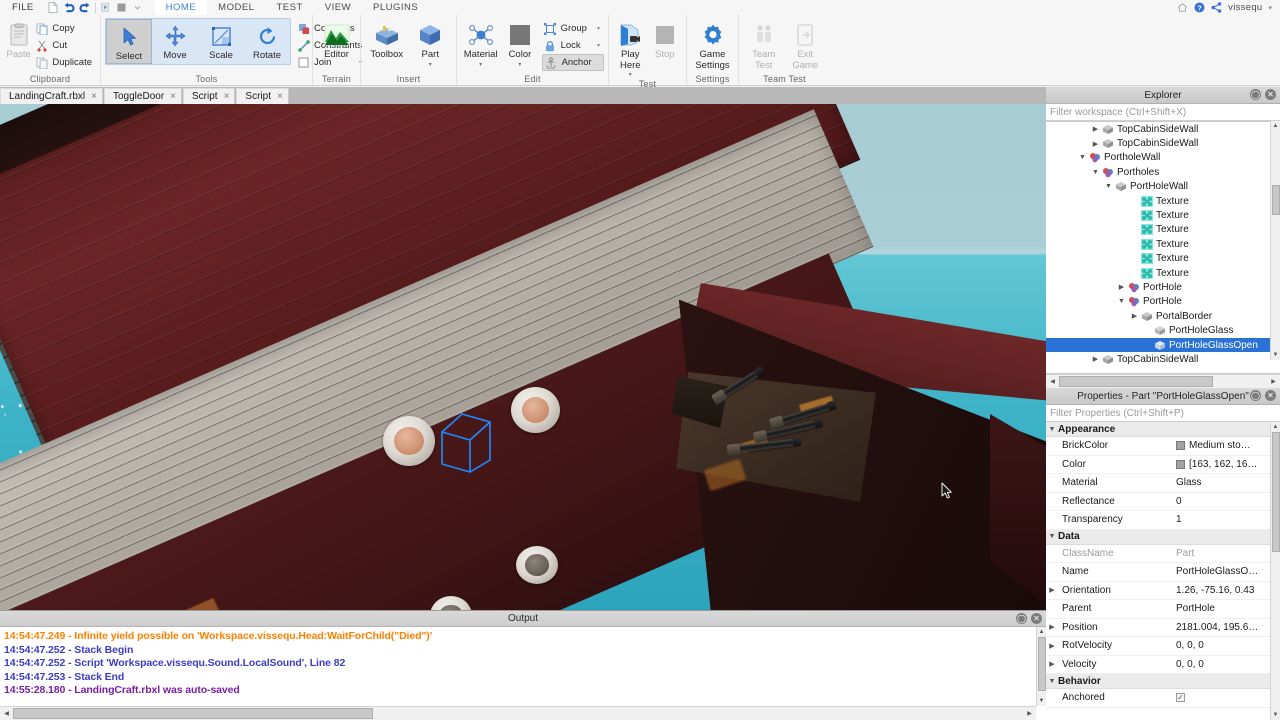  Describe the element at coordinates (806, 44) in the screenshot. I see `exit-game-button: Exit Game` at that location.